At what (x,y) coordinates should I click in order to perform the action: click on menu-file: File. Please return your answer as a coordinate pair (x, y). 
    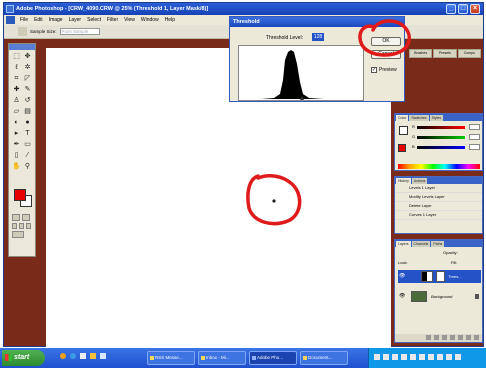
    Looking at the image, I should click on (24, 20).